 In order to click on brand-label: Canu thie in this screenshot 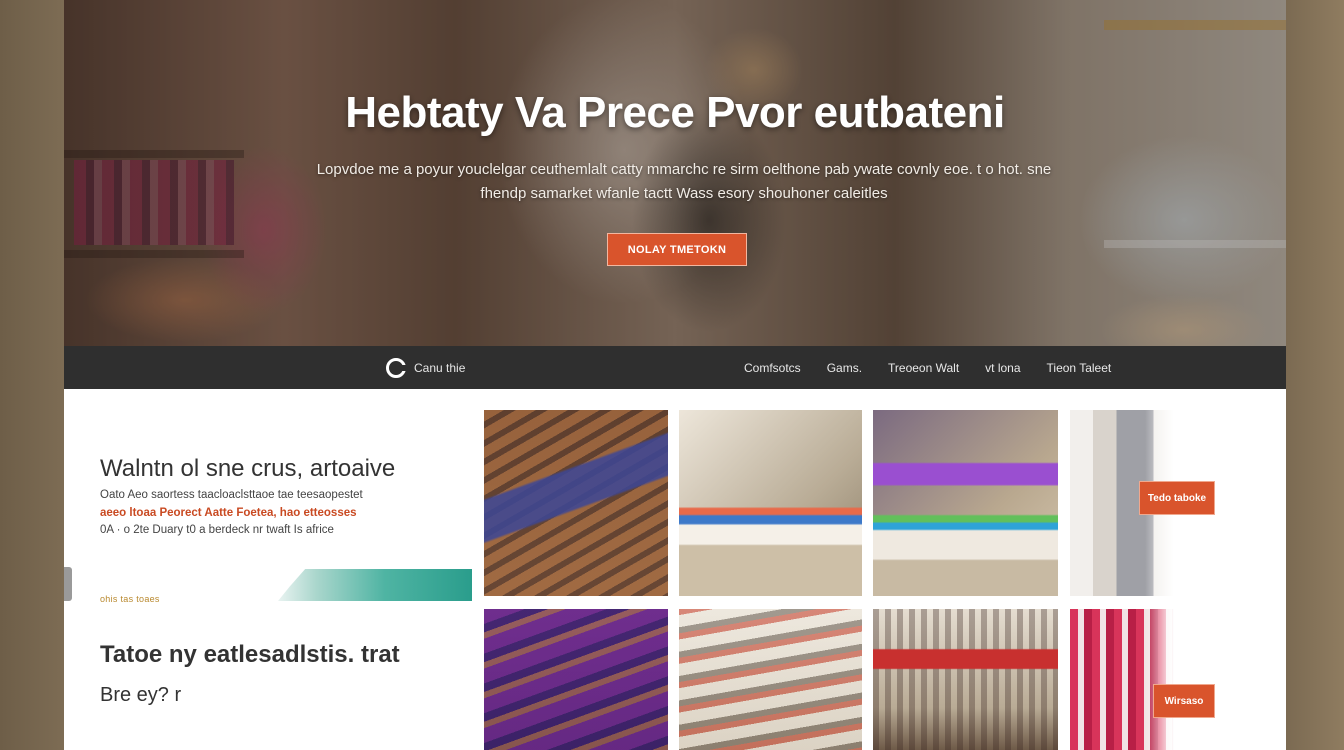, I will do `click(440, 368)`.